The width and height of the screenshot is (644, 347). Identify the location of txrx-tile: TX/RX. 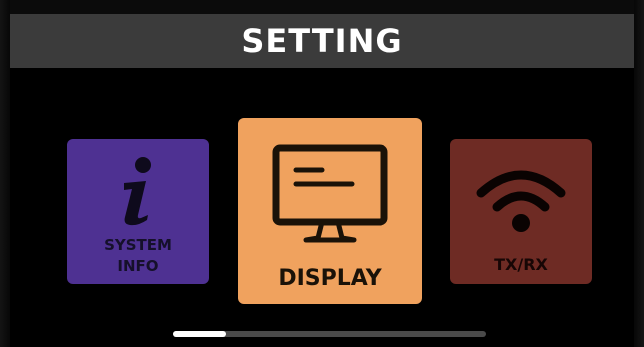
(521, 211).